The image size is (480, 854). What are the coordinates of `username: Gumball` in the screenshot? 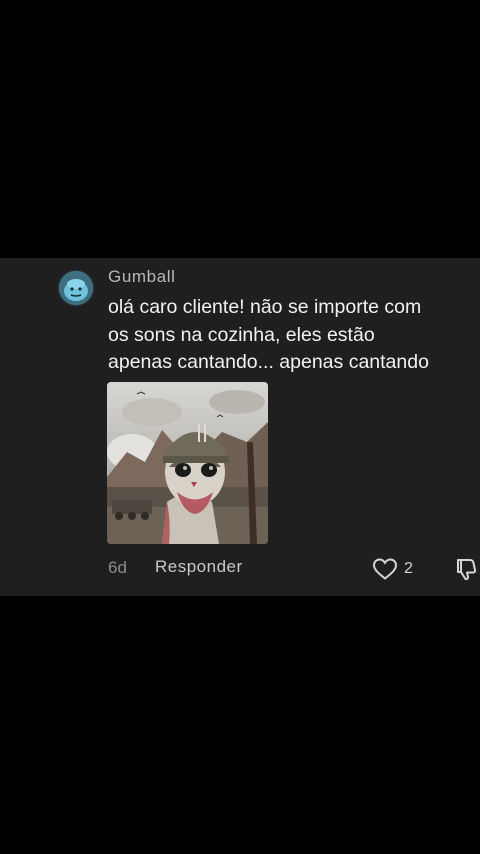 It's located at (142, 277).